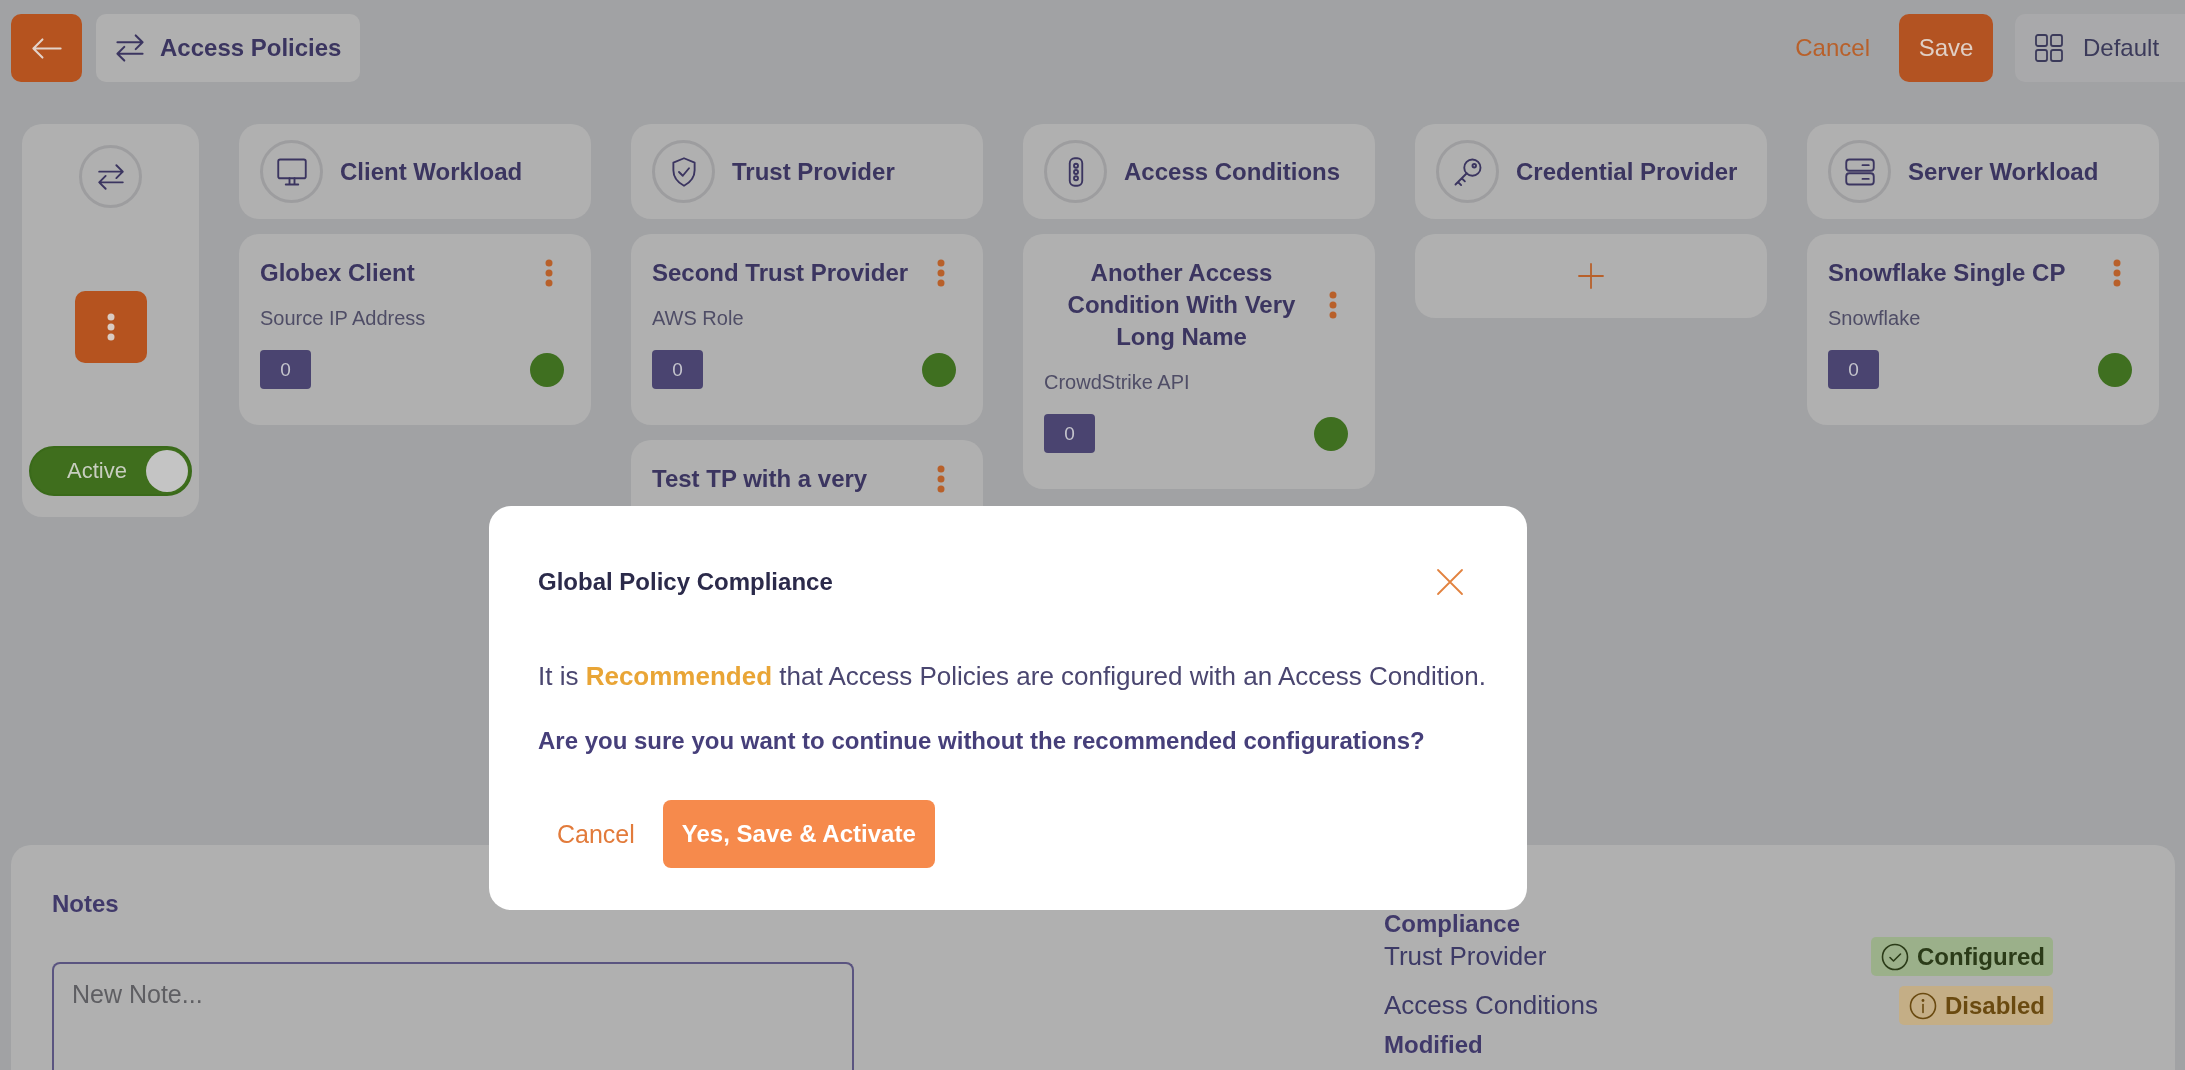  I want to click on compliance-title: Compliance, so click(1453, 924).